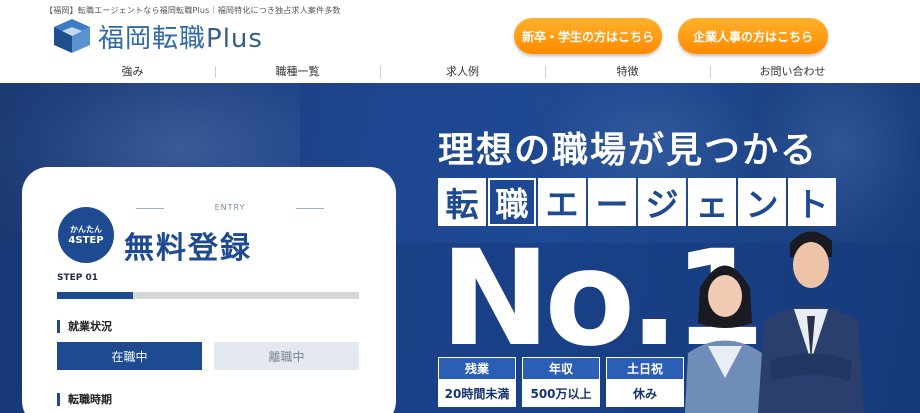 The image size is (920, 413). I want to click on step-progress-bar, so click(208, 295).